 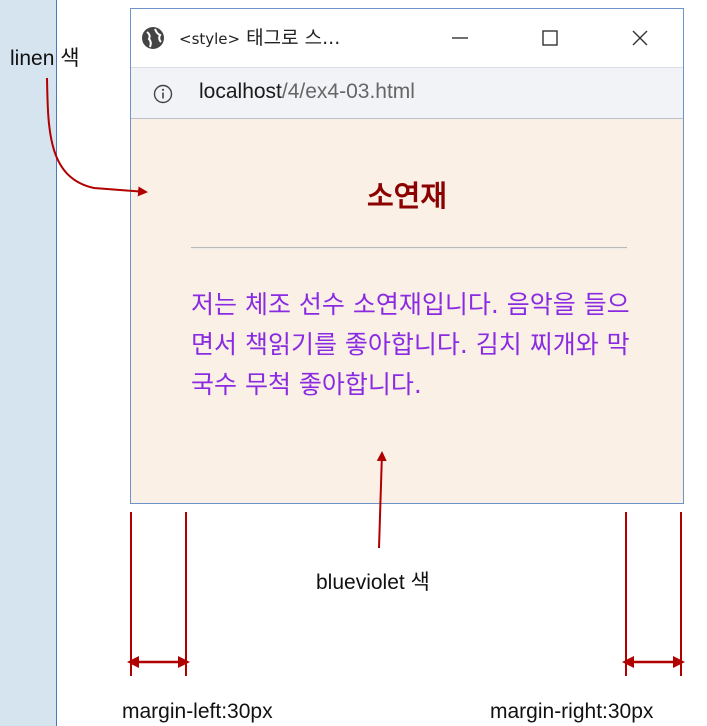 What do you see at coordinates (373, 582) in the screenshot?
I see `blueviolet-label: blueviolet 색` at bounding box center [373, 582].